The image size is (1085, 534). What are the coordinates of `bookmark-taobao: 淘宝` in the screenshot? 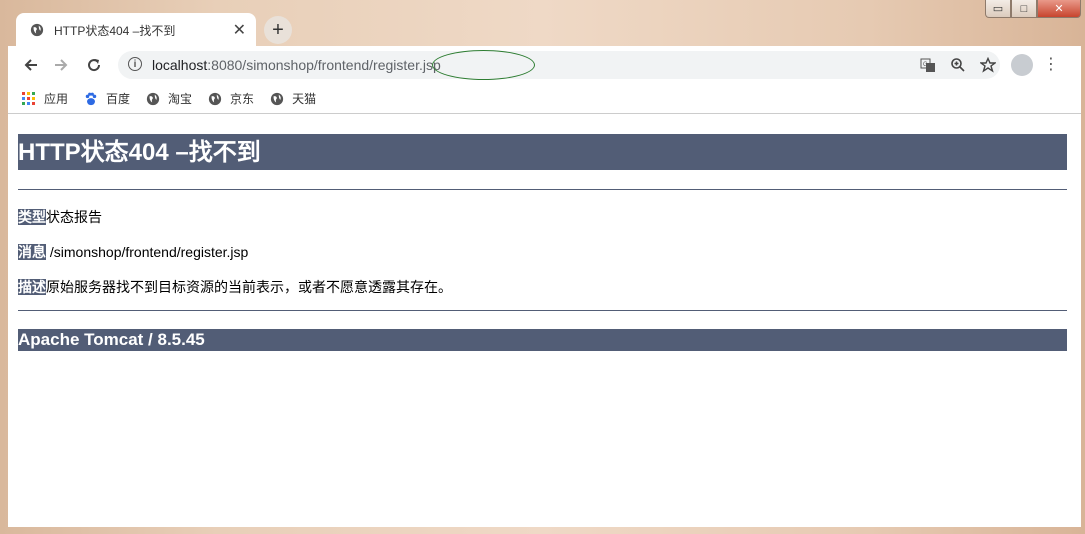 It's located at (169, 98).